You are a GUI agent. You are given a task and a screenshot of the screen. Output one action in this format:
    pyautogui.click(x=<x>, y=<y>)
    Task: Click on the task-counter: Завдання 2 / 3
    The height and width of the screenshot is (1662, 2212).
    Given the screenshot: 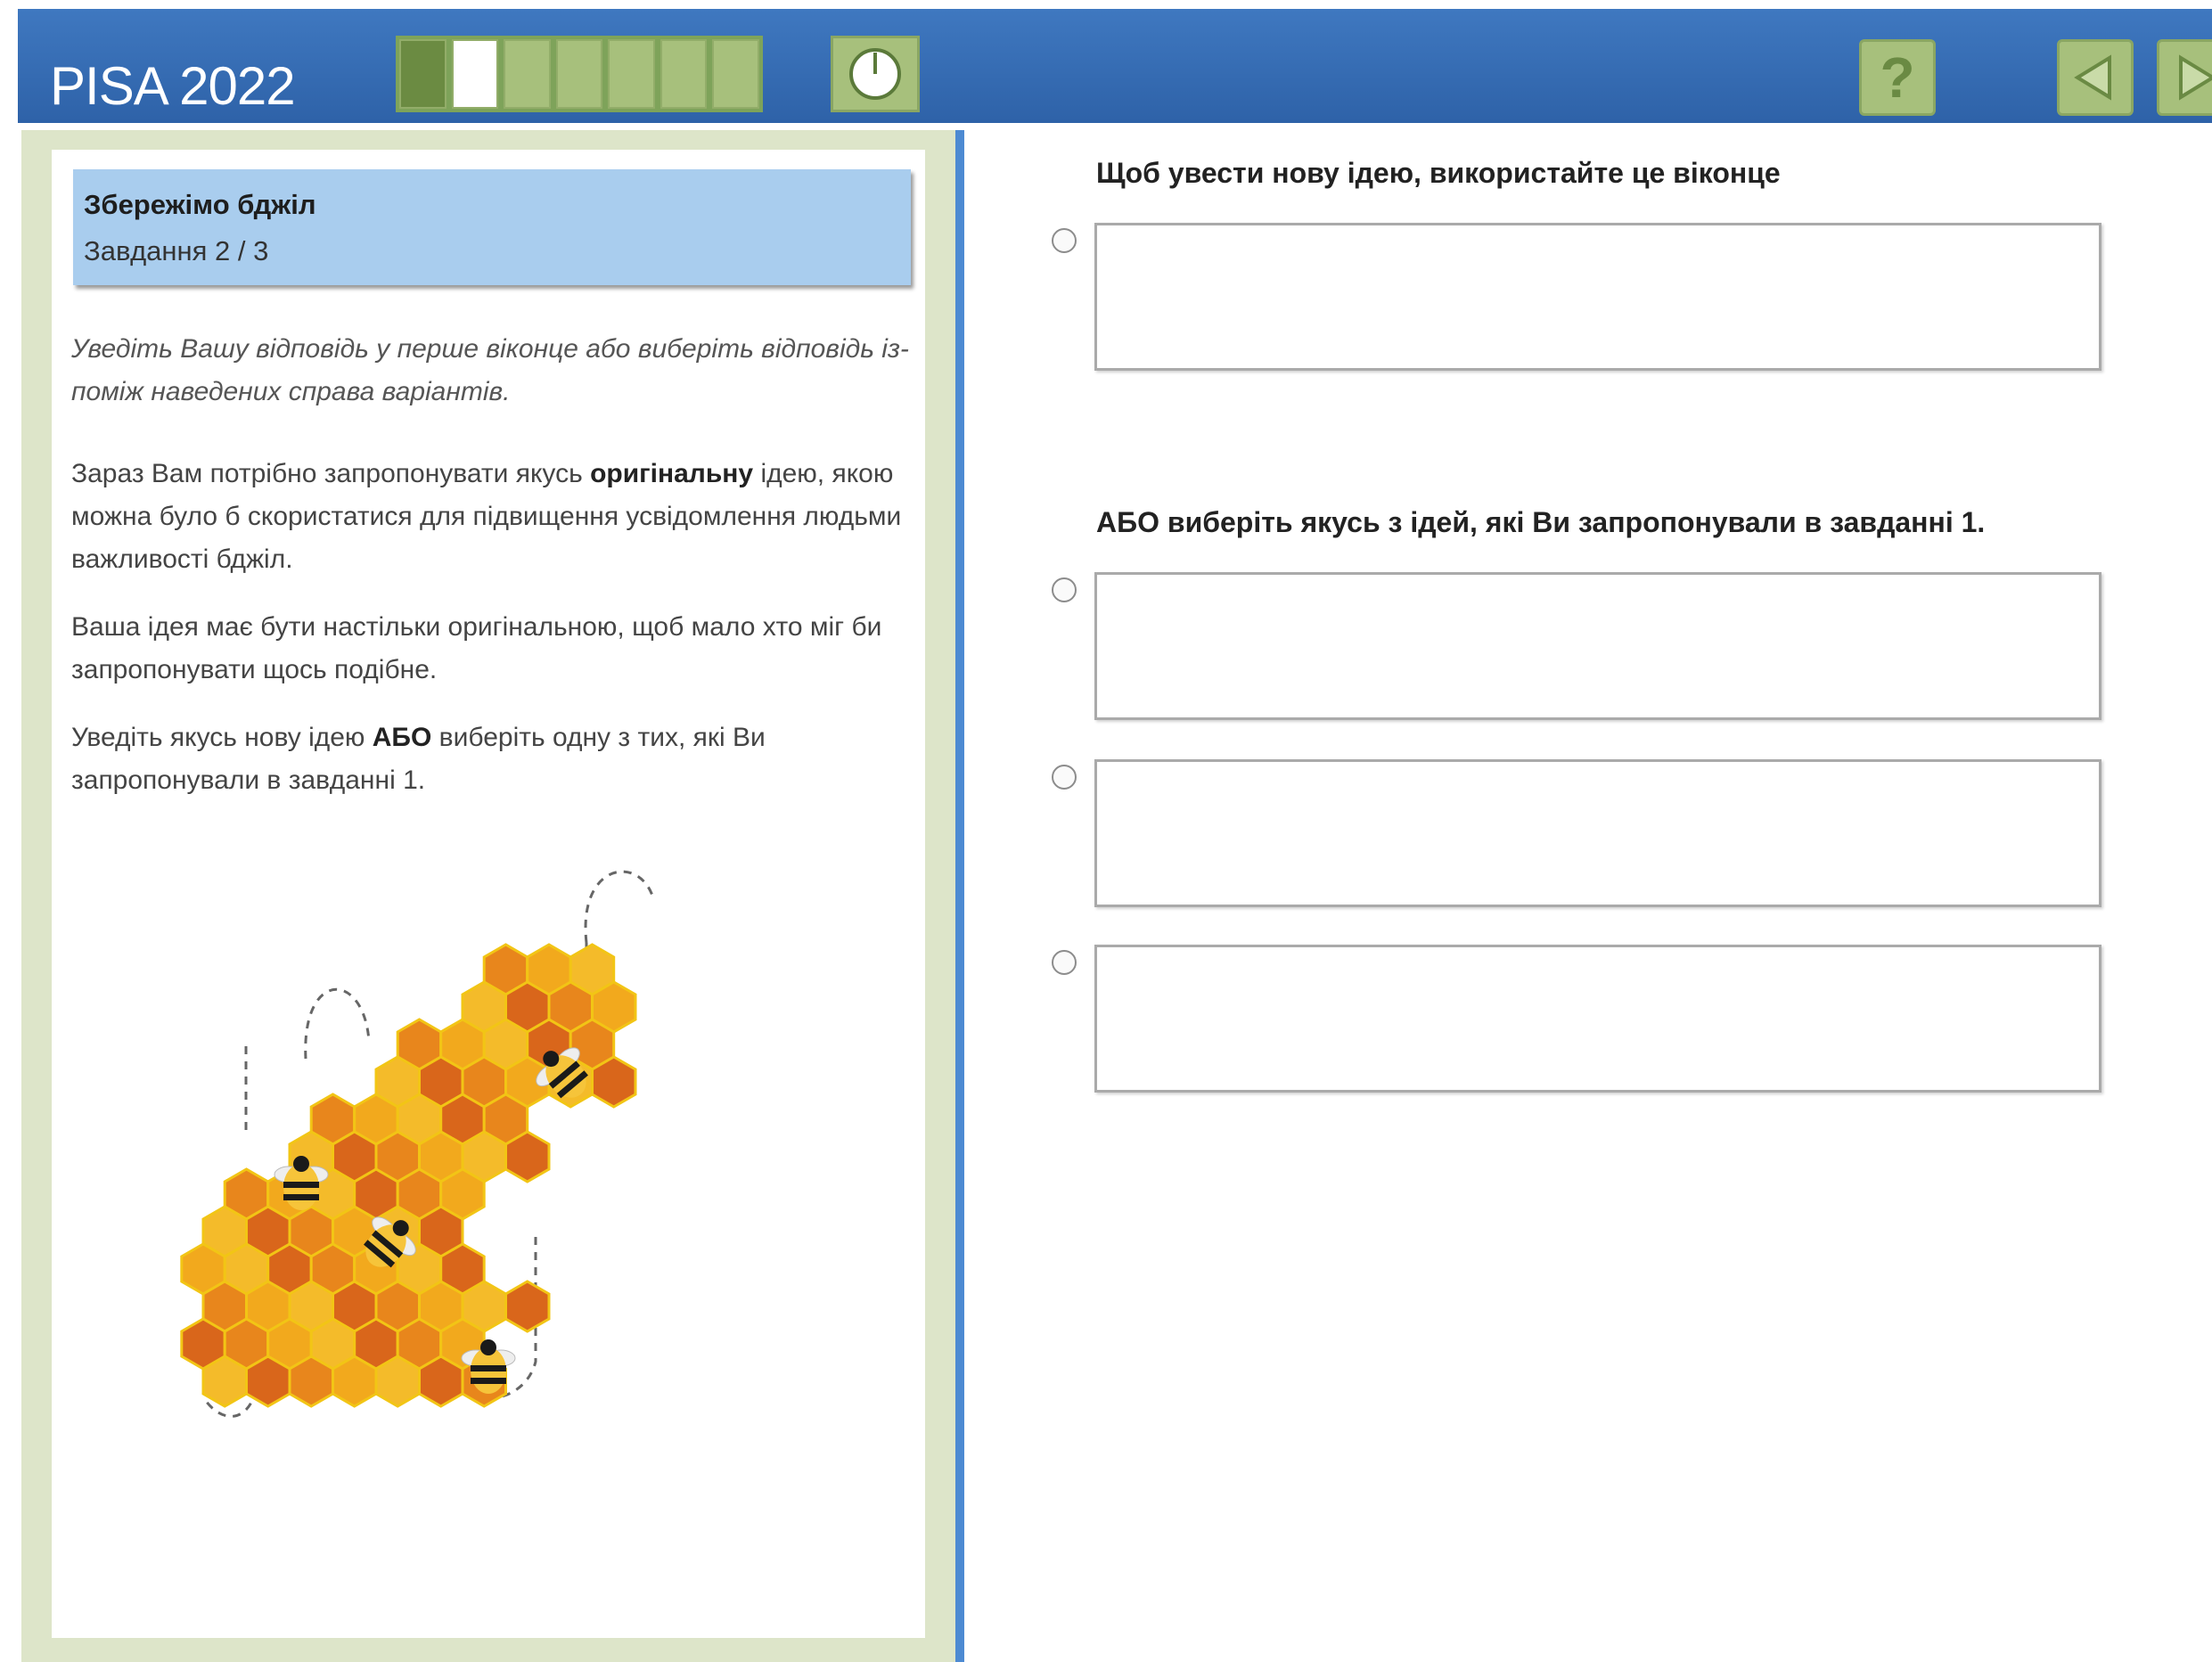 What is the action you would take?
    pyautogui.click(x=176, y=250)
    